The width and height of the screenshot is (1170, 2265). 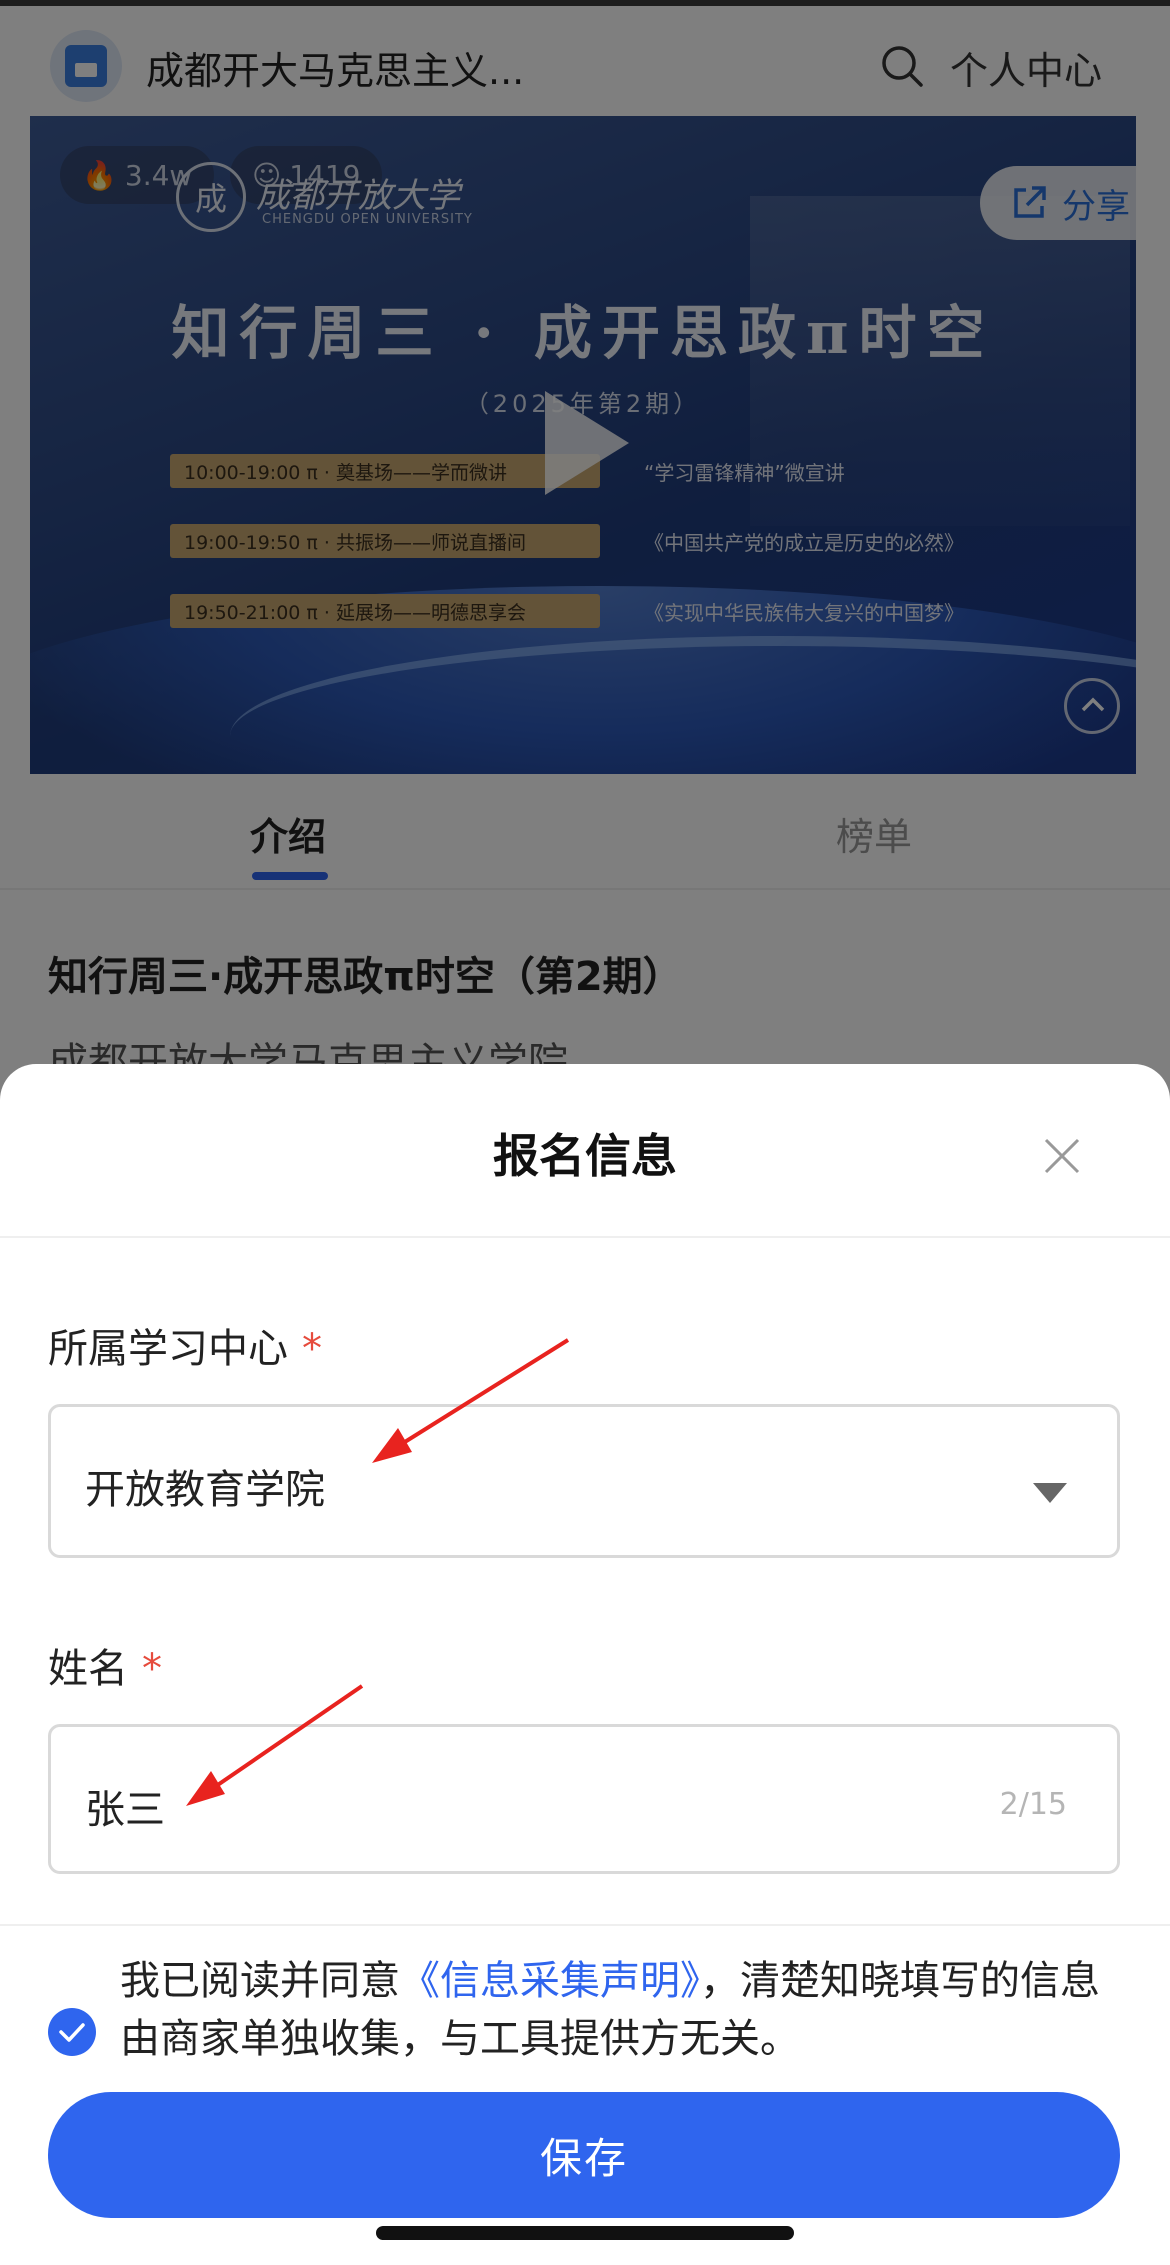 What do you see at coordinates (205, 1490) in the screenshot?
I see `learning-center-value: 开放教育学院` at bounding box center [205, 1490].